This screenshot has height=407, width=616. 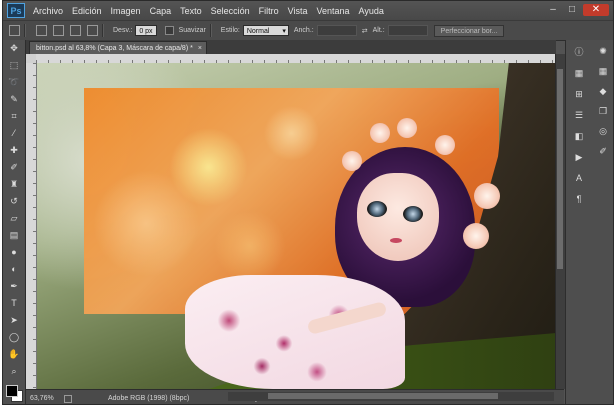 I want to click on menu-imagen: Imagen, so click(x=126, y=11).